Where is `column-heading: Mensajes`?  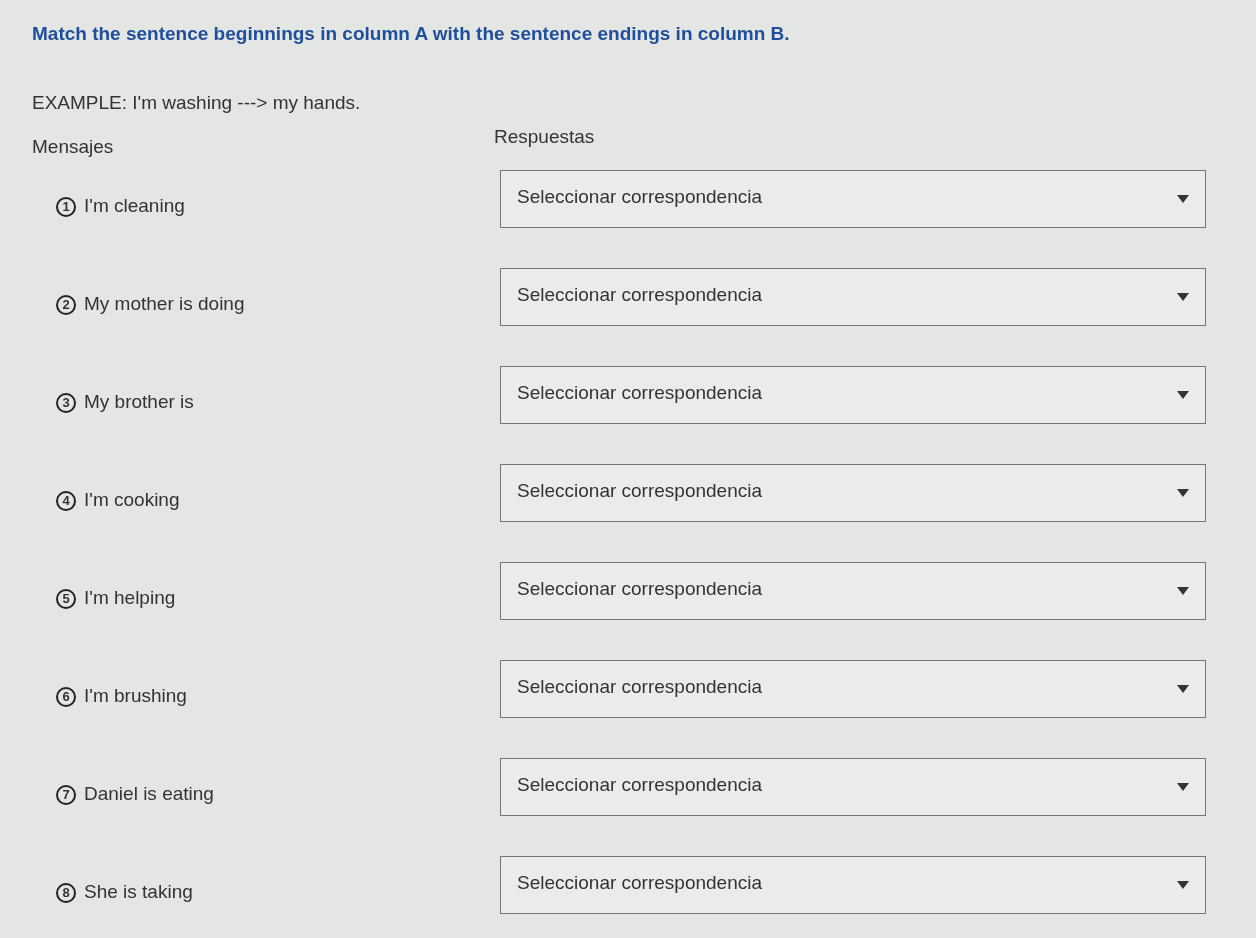 column-heading: Mensajes is located at coordinates (73, 147).